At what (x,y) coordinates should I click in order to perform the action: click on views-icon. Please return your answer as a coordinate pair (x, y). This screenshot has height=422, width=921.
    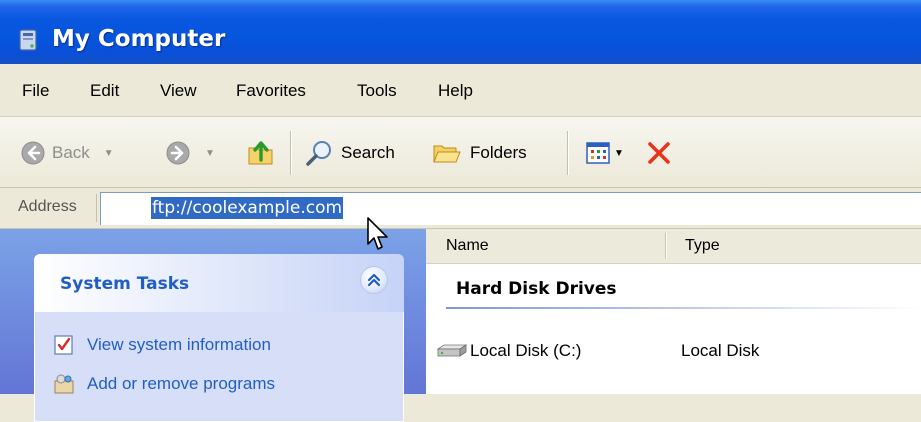
    Looking at the image, I should click on (598, 153).